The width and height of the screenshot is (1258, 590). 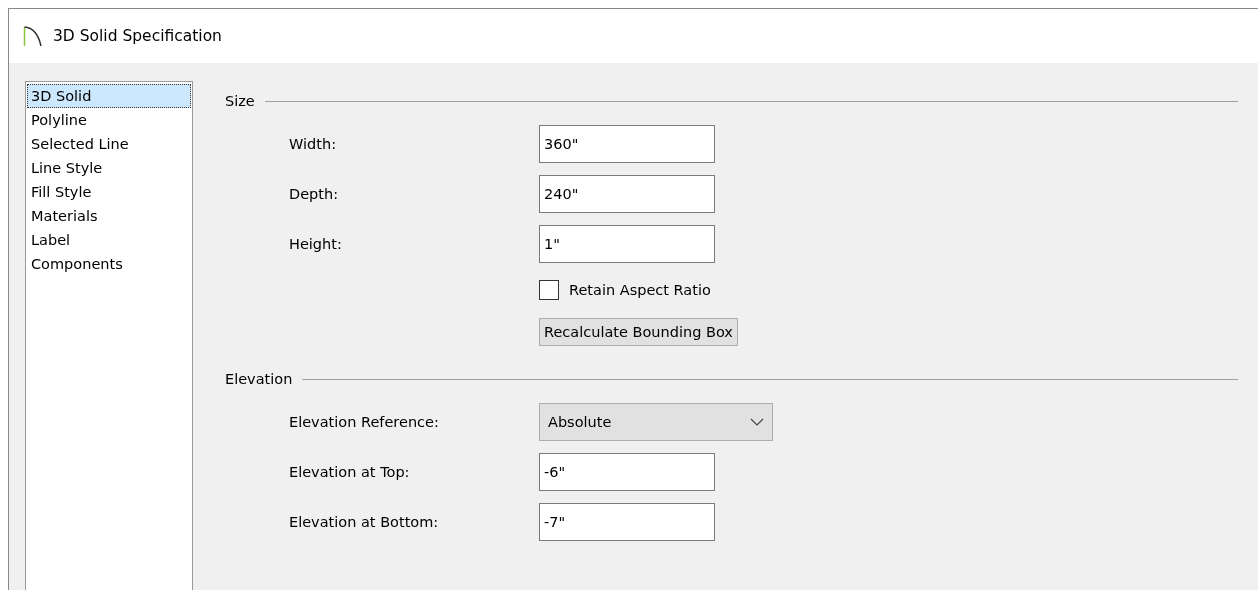 I want to click on input-field: -6", so click(x=627, y=472).